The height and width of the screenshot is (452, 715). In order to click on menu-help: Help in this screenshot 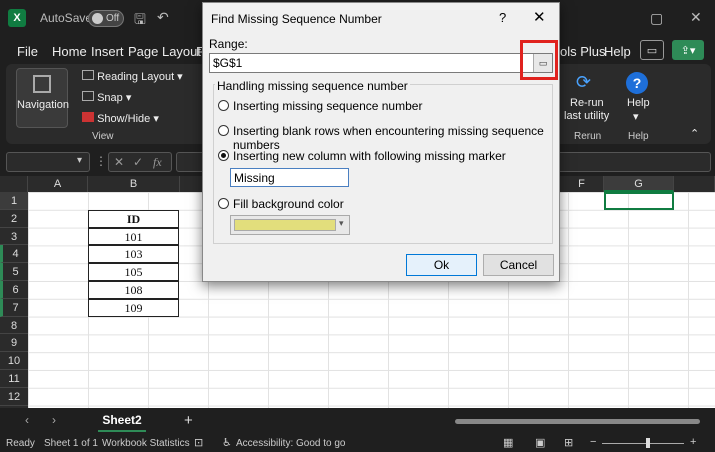, I will do `click(617, 51)`.